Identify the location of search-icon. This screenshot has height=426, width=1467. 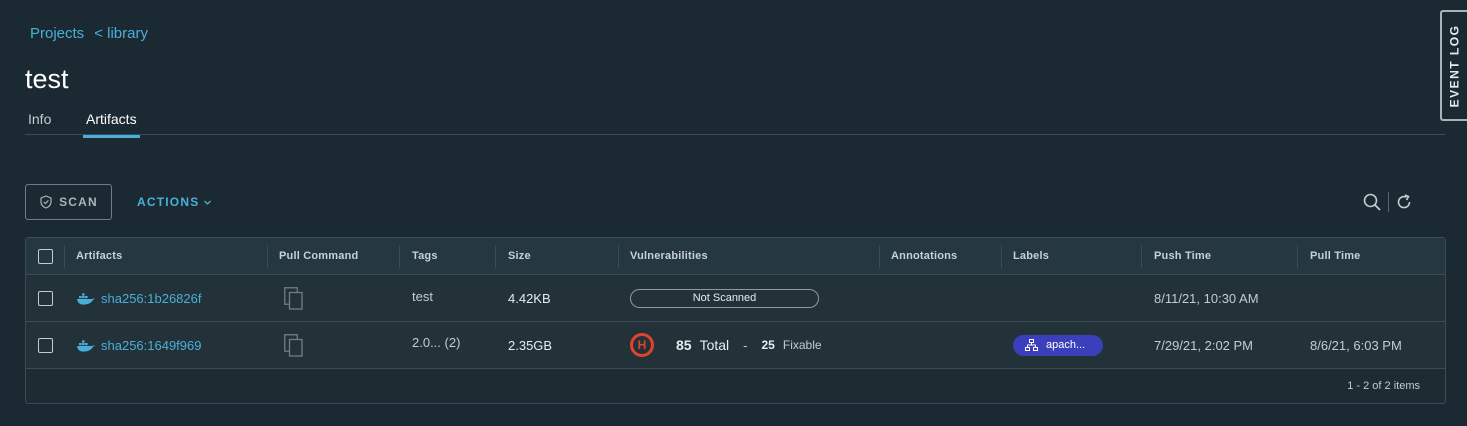
(1372, 202).